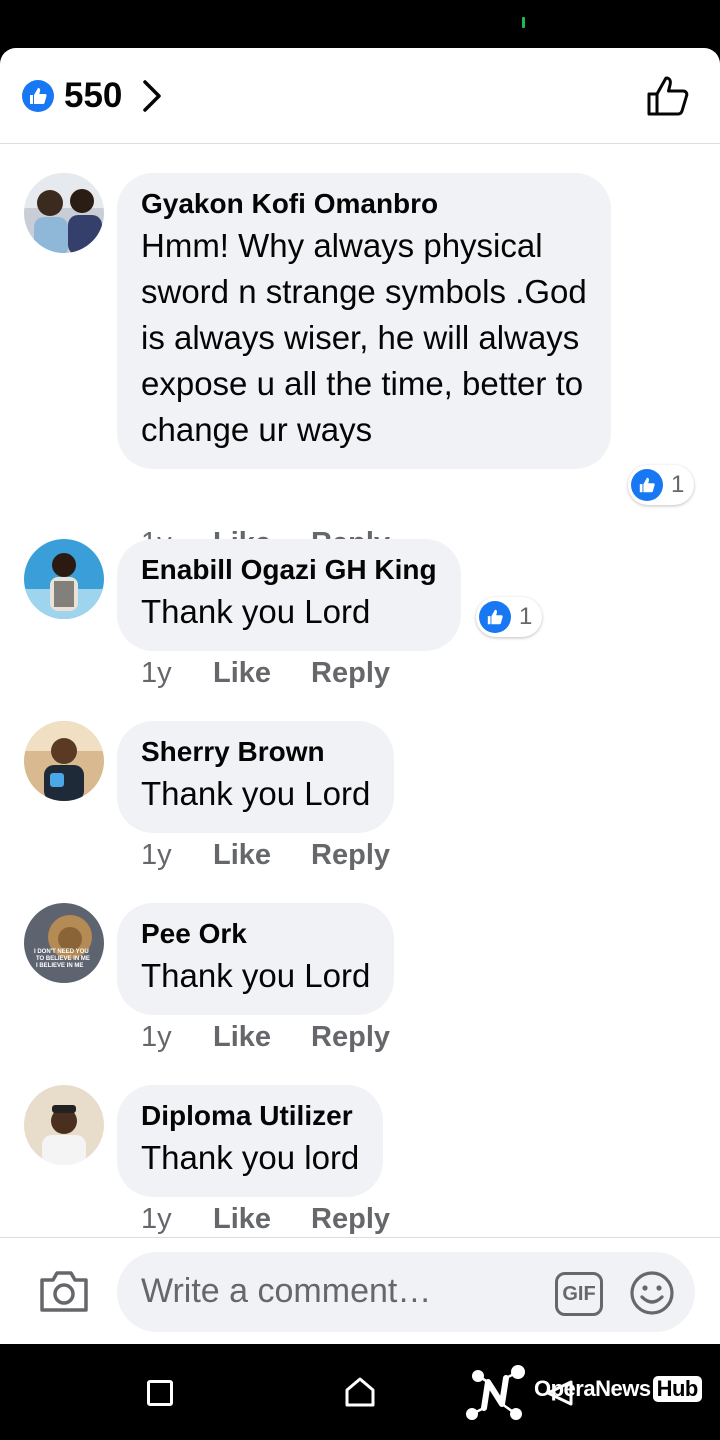 The image size is (720, 1440). What do you see at coordinates (360, 96) in the screenshot?
I see `reactions-header: 550` at bounding box center [360, 96].